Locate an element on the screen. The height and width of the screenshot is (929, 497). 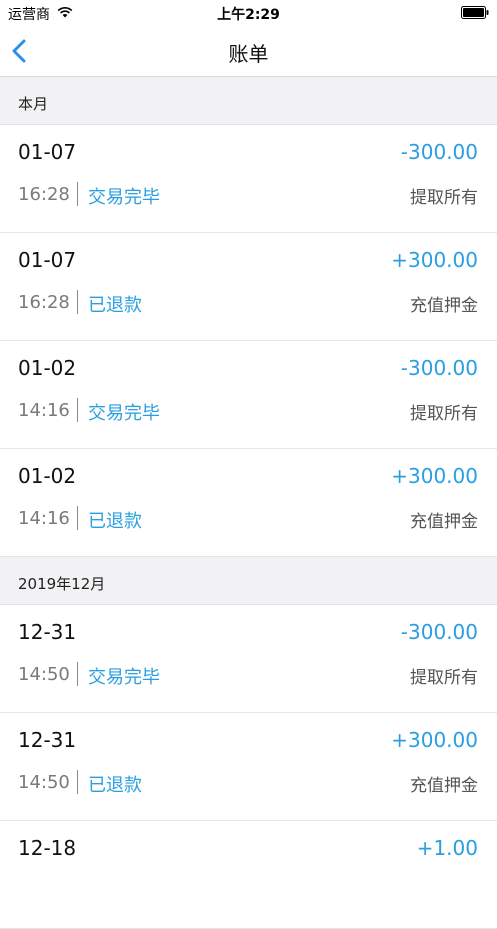
list-item: 01-07 -300.00 16:28 交易完毕 提取所有 is located at coordinates (248, 179).